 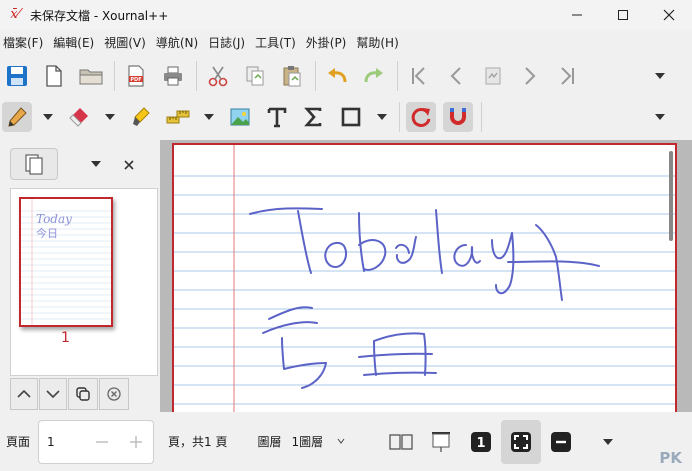 I want to click on thumbnail-handwriting-line2: 今日, so click(x=47, y=233).